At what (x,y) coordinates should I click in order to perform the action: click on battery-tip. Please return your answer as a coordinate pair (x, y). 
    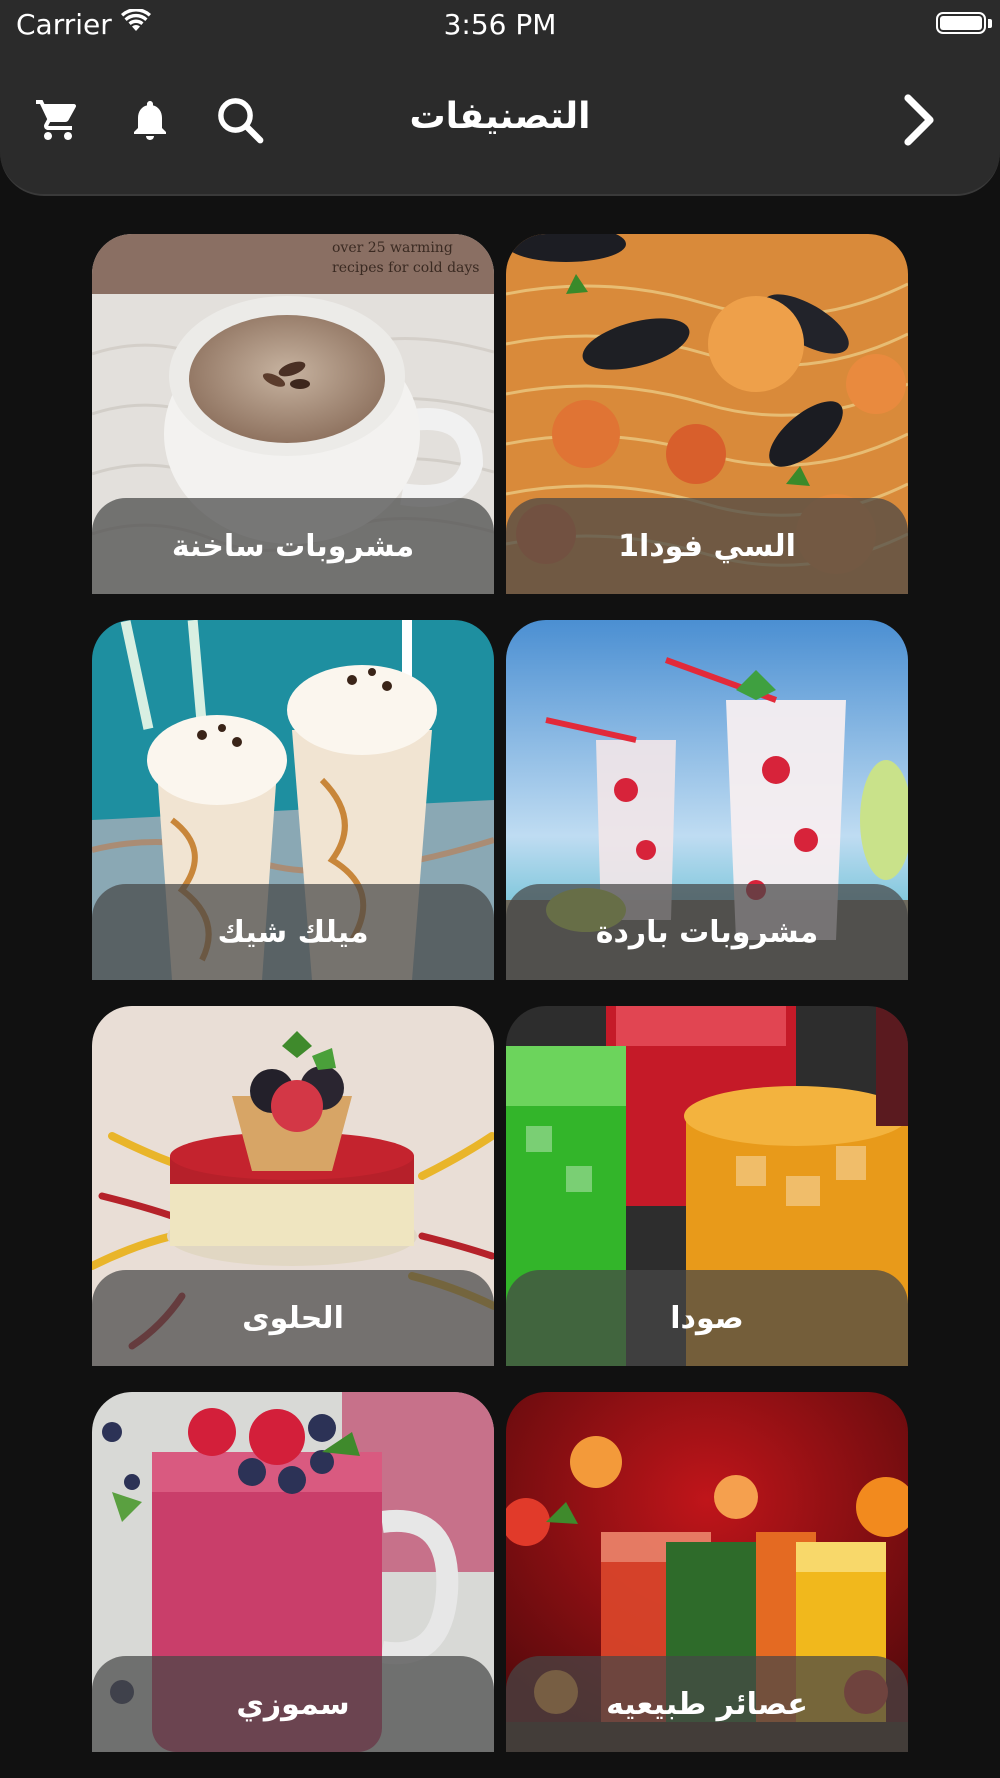
    Looking at the image, I should click on (990, 23).